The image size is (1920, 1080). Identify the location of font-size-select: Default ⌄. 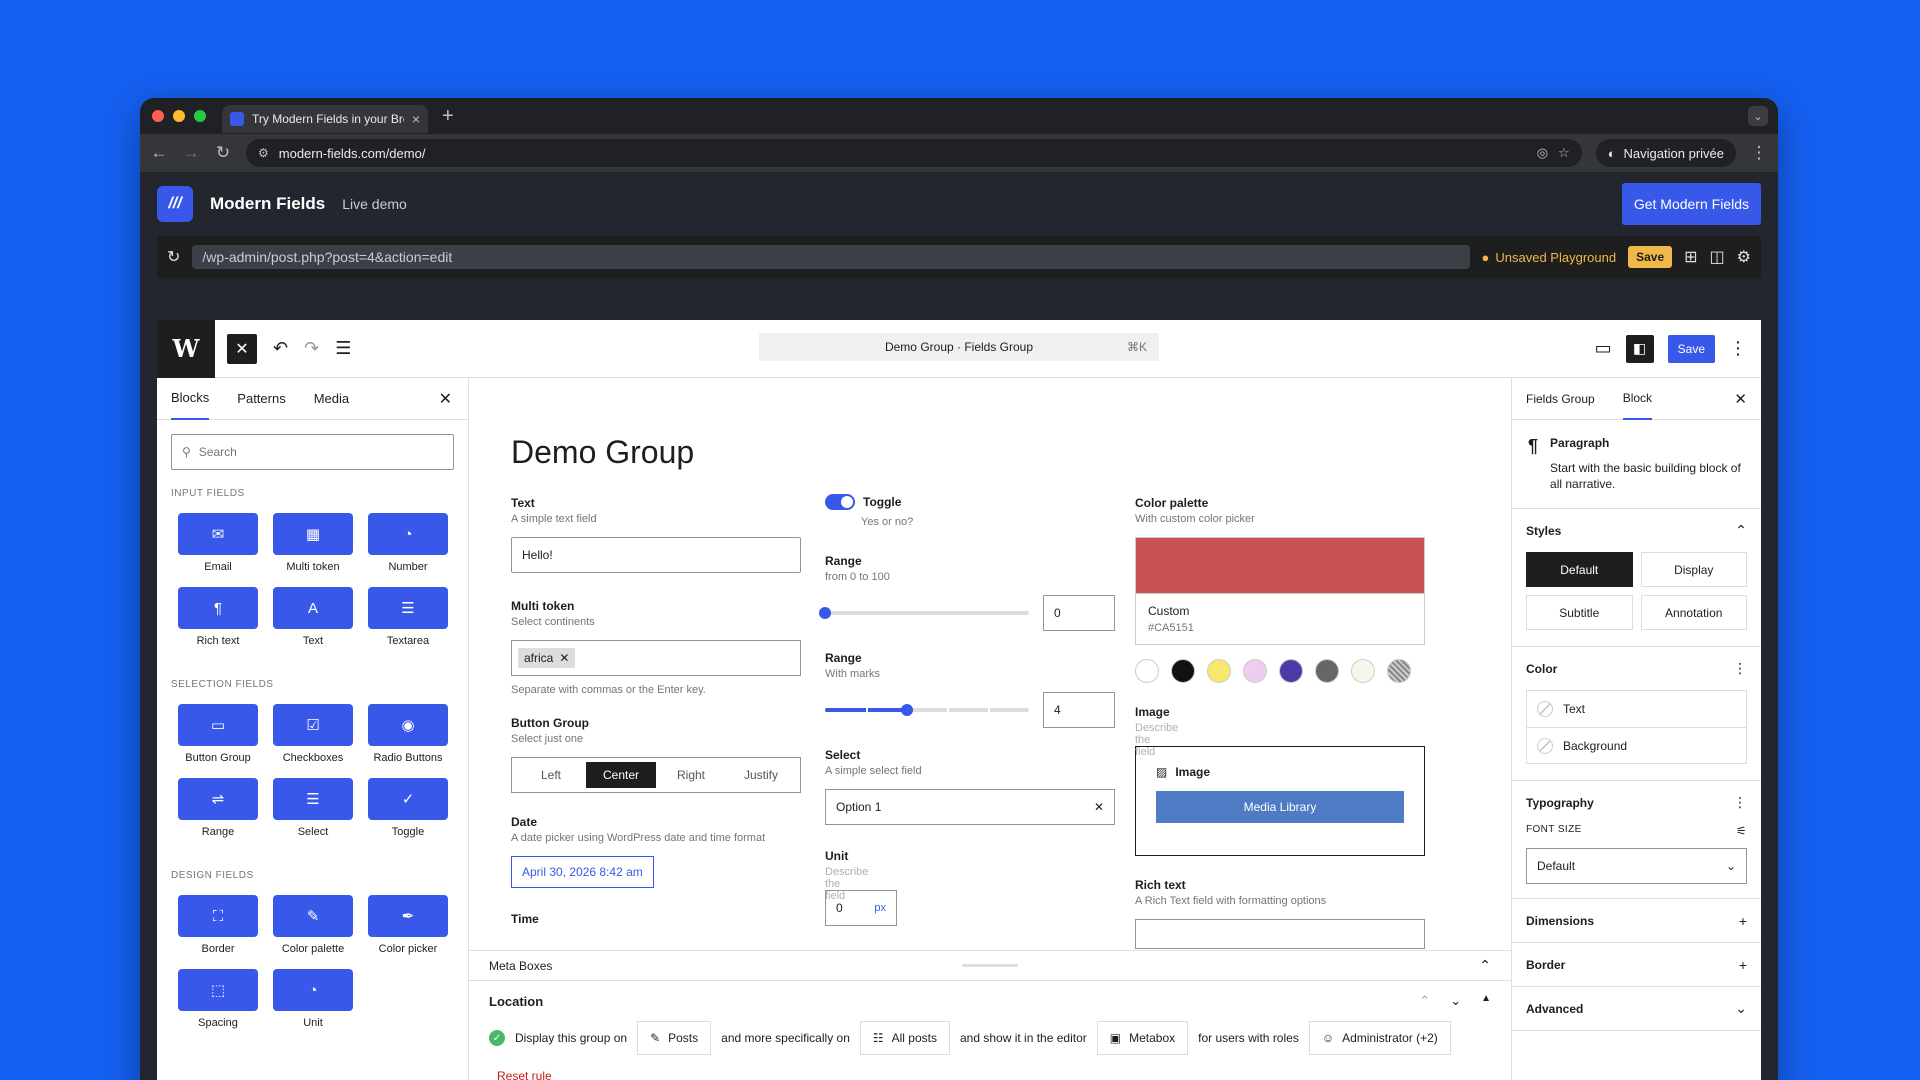
(1636, 866).